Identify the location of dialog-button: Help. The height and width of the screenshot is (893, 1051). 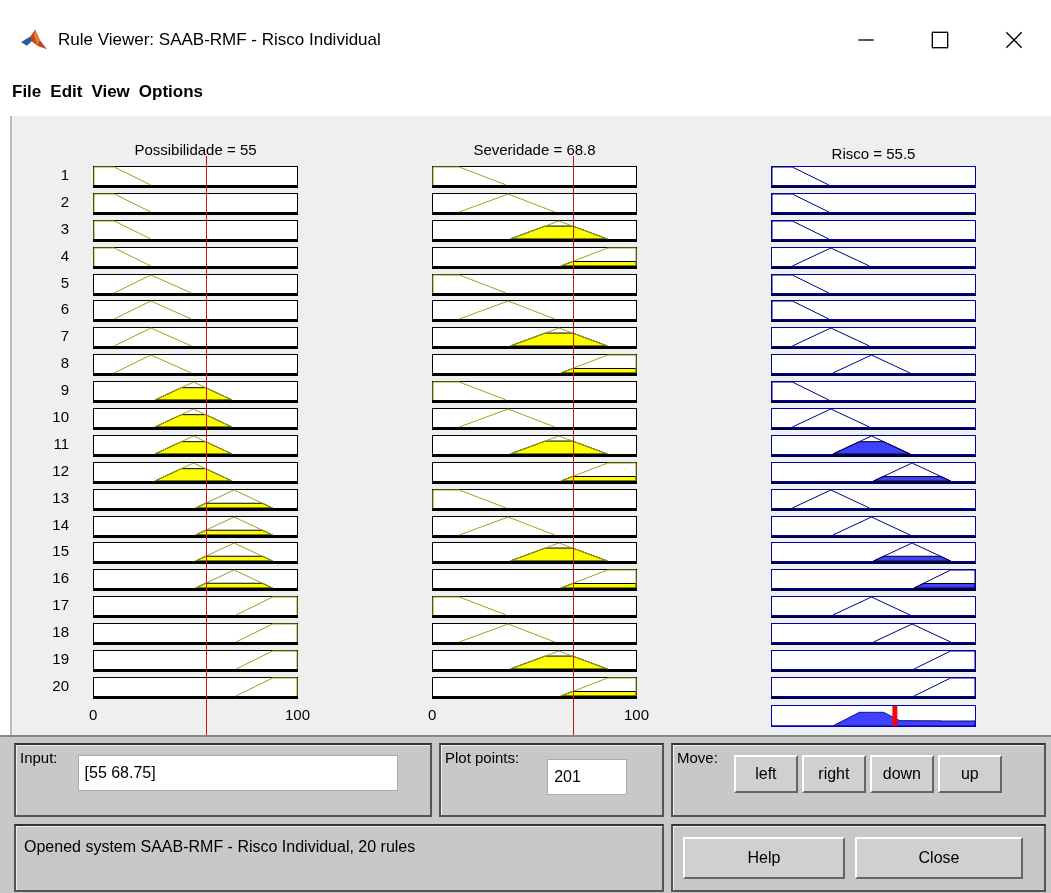
(764, 858).